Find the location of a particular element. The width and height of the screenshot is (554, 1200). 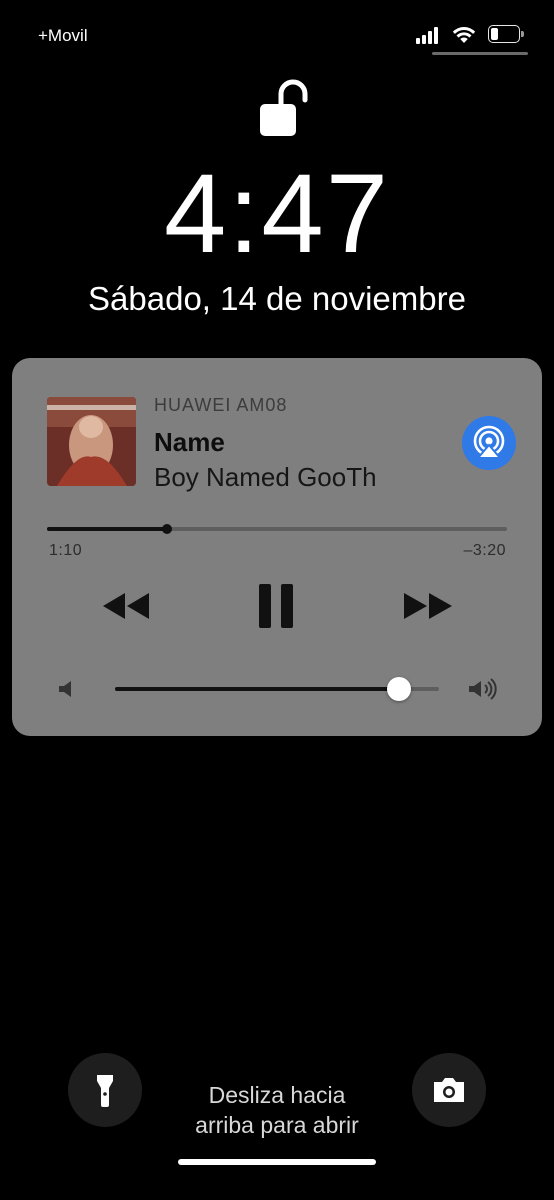

volume-low-icon is located at coordinates (65, 689).